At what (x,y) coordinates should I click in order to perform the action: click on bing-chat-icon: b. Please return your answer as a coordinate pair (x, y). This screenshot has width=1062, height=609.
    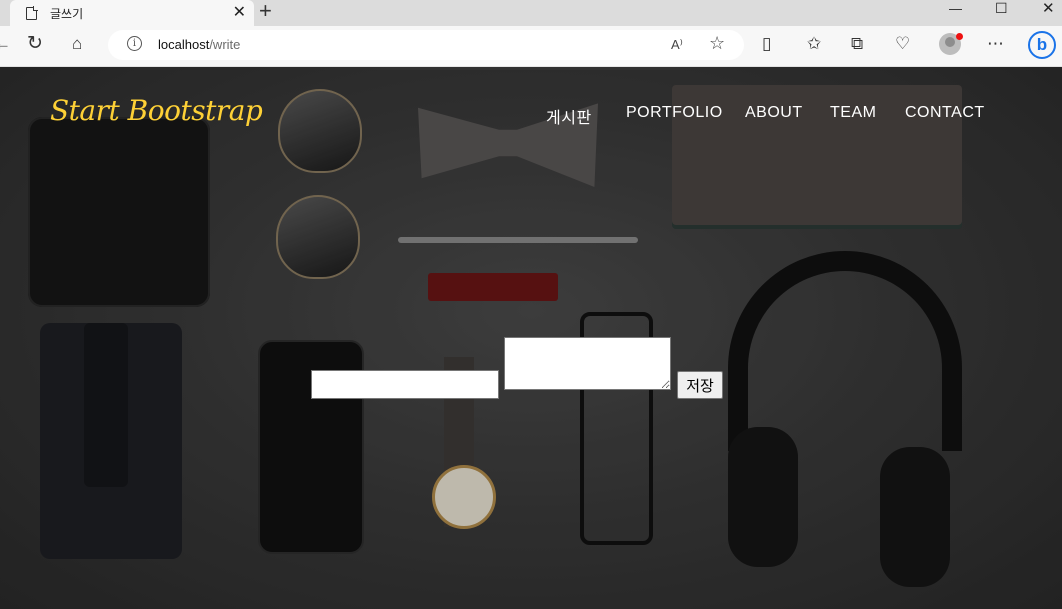
    Looking at the image, I should click on (1042, 45).